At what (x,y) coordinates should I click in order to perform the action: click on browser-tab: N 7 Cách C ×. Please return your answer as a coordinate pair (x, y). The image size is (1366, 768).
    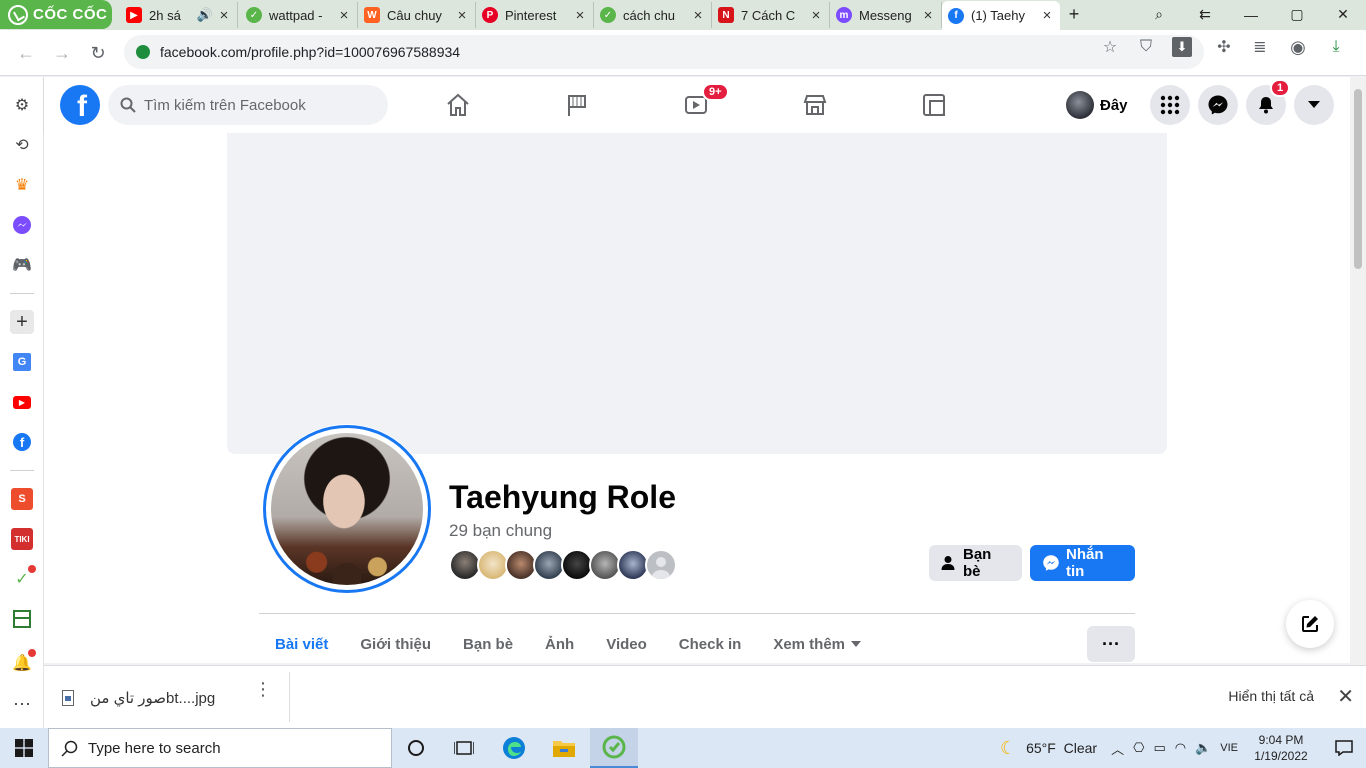
    Looking at the image, I should click on (771, 15).